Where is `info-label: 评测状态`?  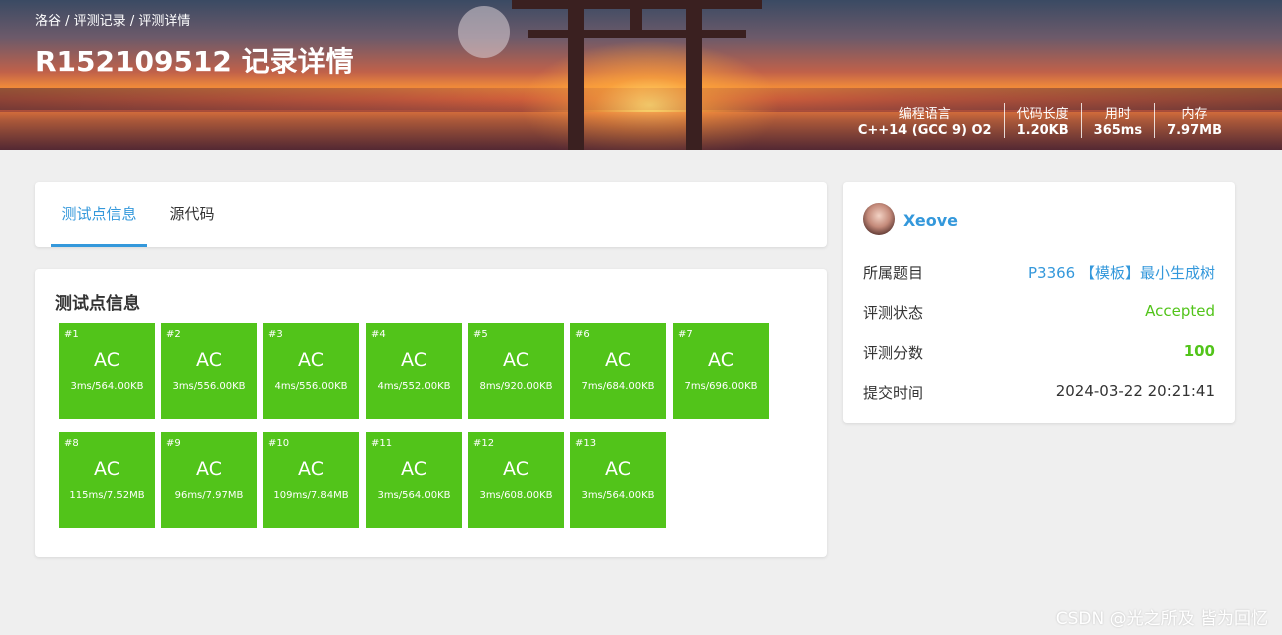 info-label: 评测状态 is located at coordinates (893, 313).